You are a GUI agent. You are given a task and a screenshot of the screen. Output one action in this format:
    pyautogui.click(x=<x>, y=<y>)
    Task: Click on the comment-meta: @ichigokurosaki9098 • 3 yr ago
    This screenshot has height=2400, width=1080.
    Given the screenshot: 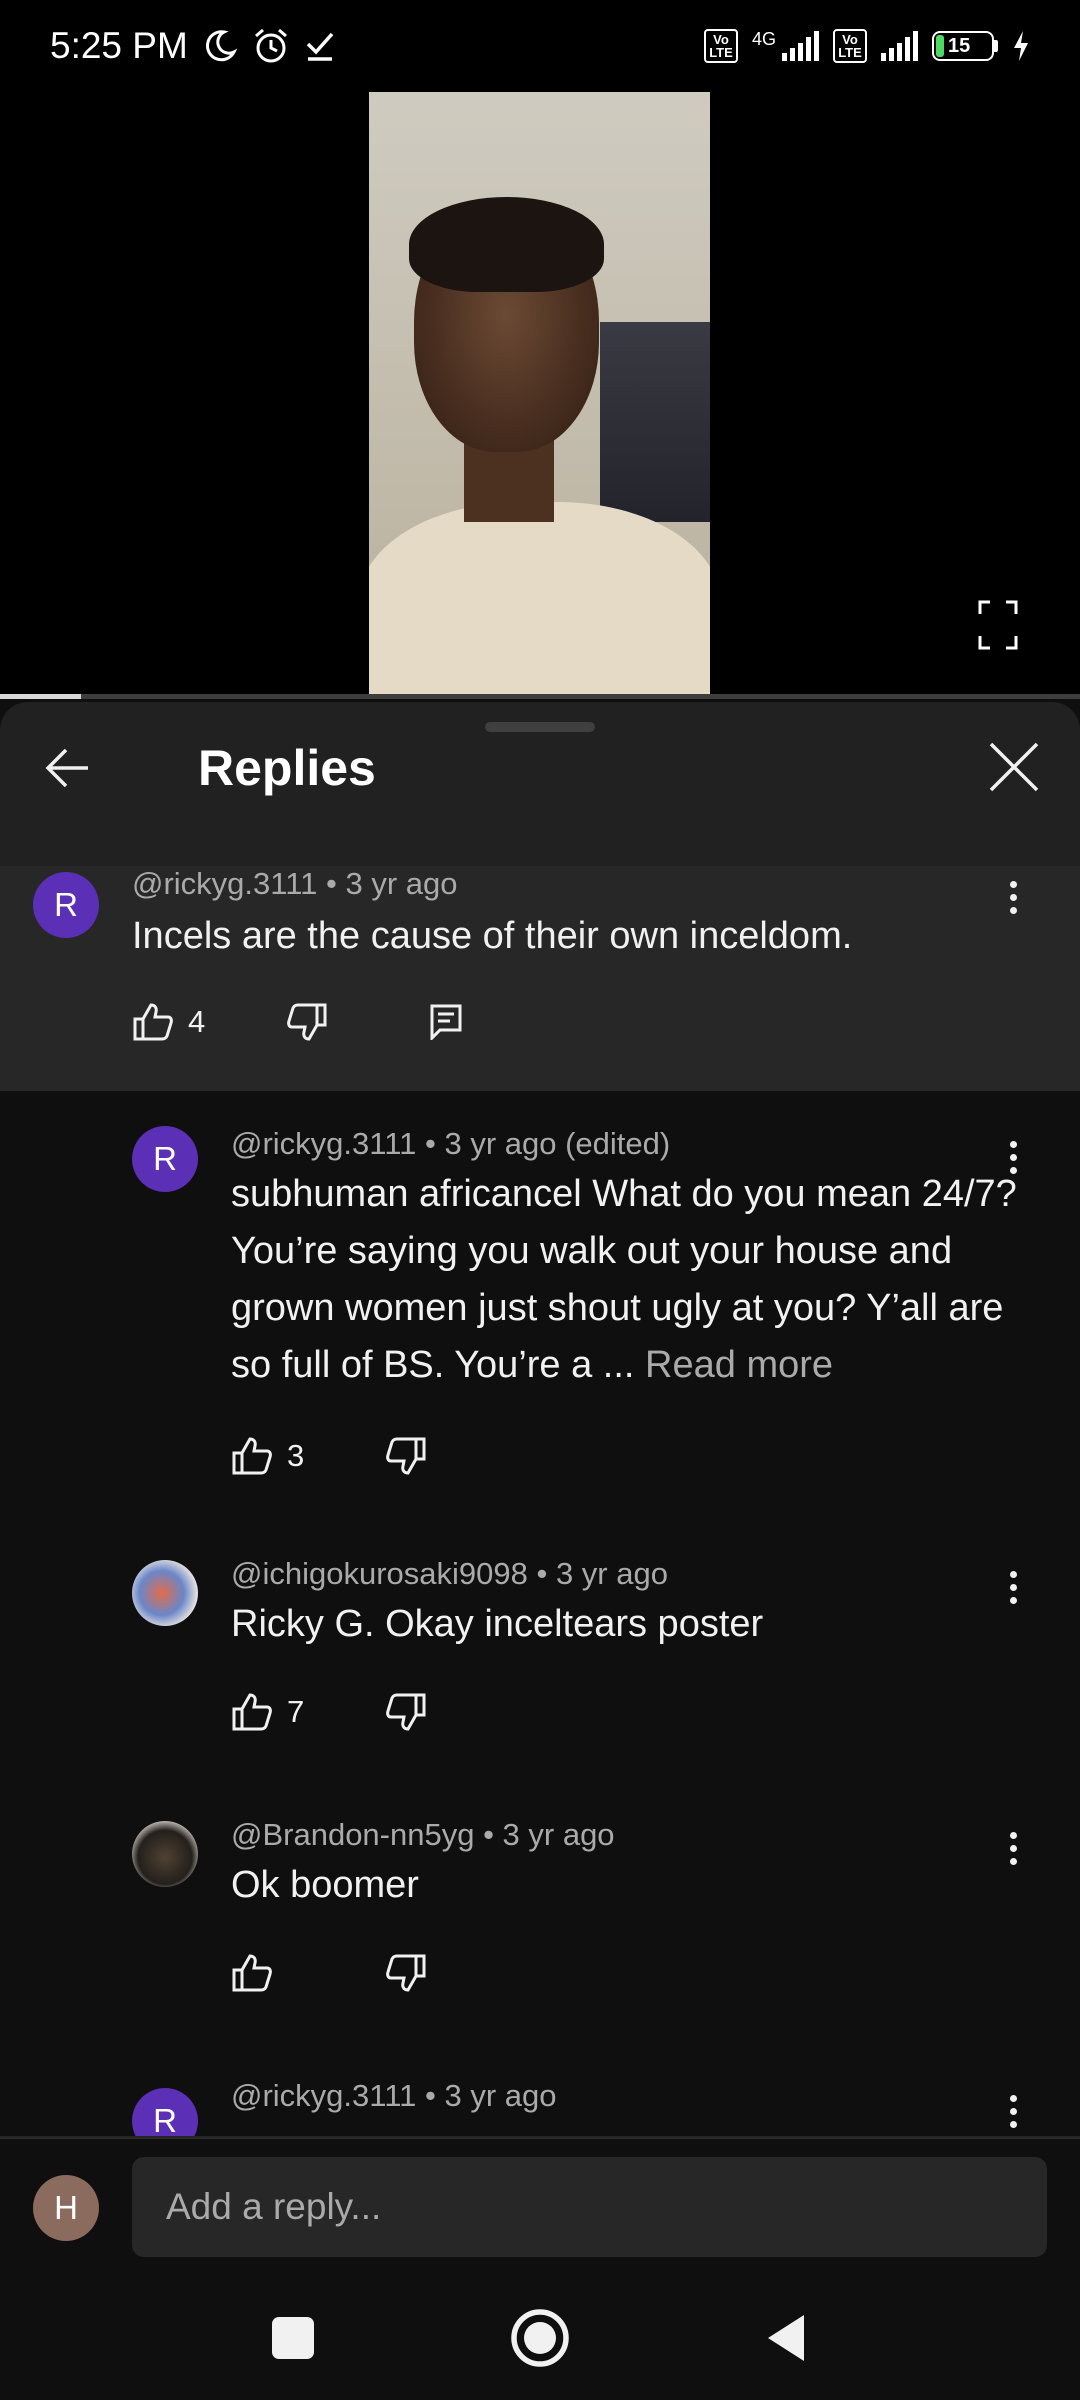 What is the action you would take?
    pyautogui.click(x=449, y=1573)
    